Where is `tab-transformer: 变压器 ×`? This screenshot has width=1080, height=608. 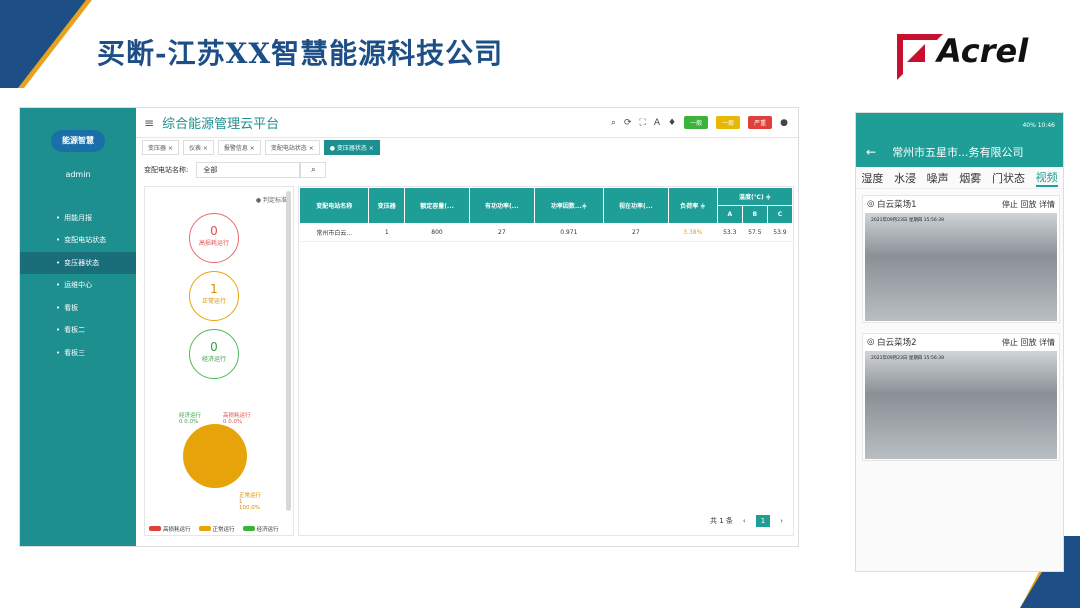 tab-transformer: 变压器 × is located at coordinates (160, 147).